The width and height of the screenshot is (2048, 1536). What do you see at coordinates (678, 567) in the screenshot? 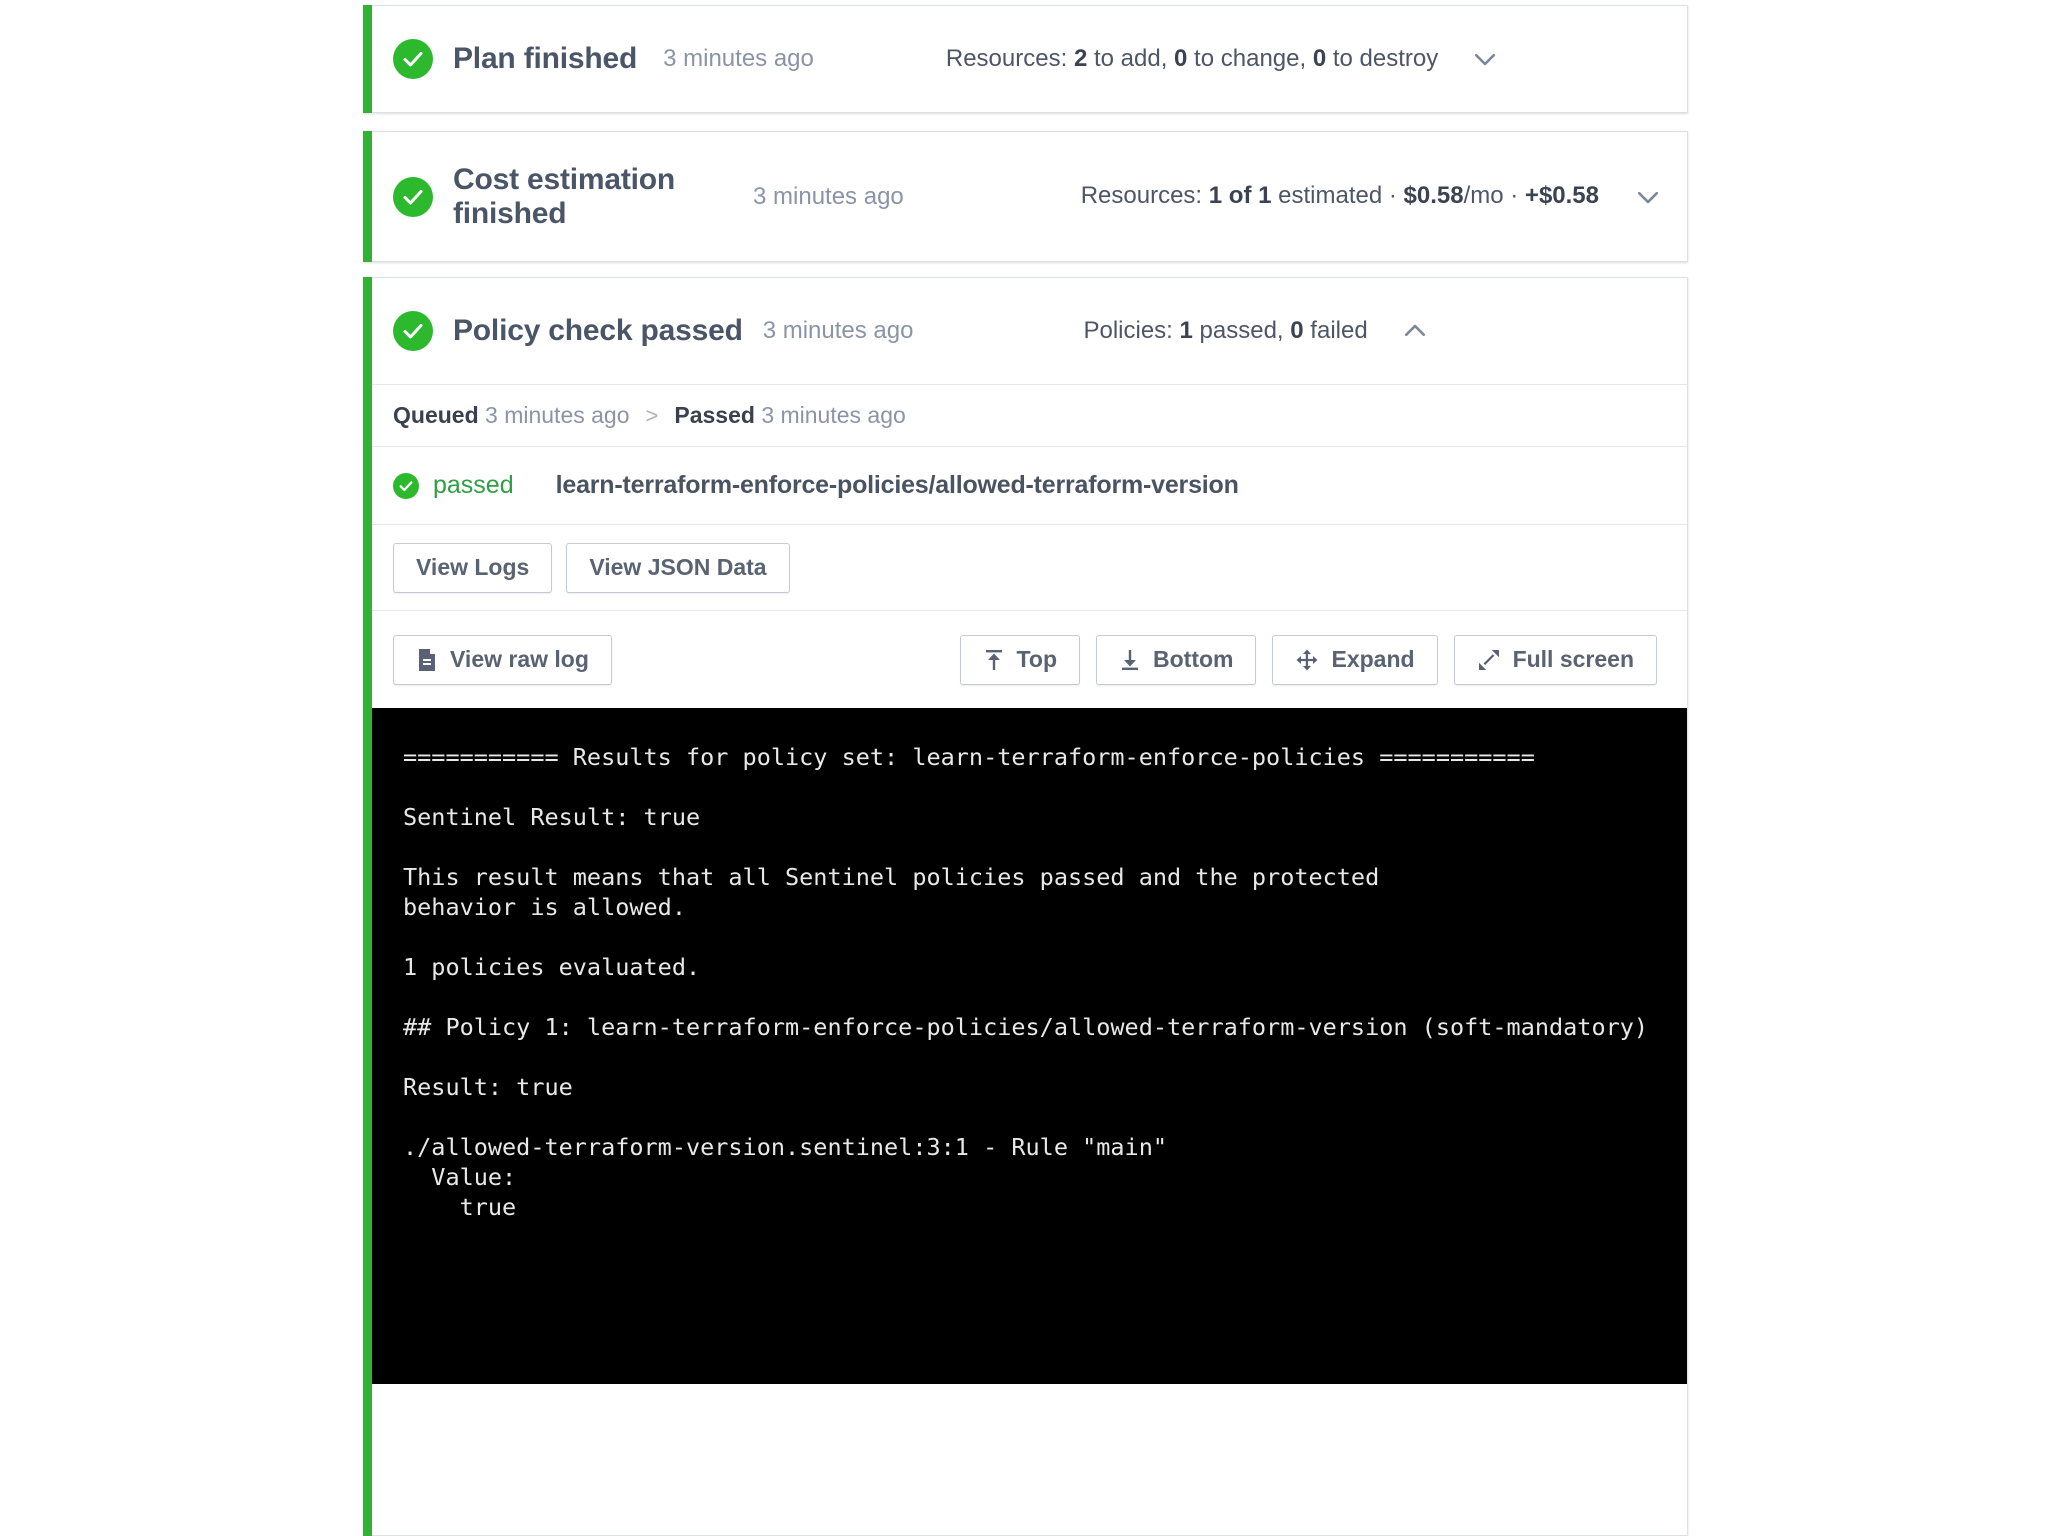
I see `view-json-data-button: View JSON Data` at bounding box center [678, 567].